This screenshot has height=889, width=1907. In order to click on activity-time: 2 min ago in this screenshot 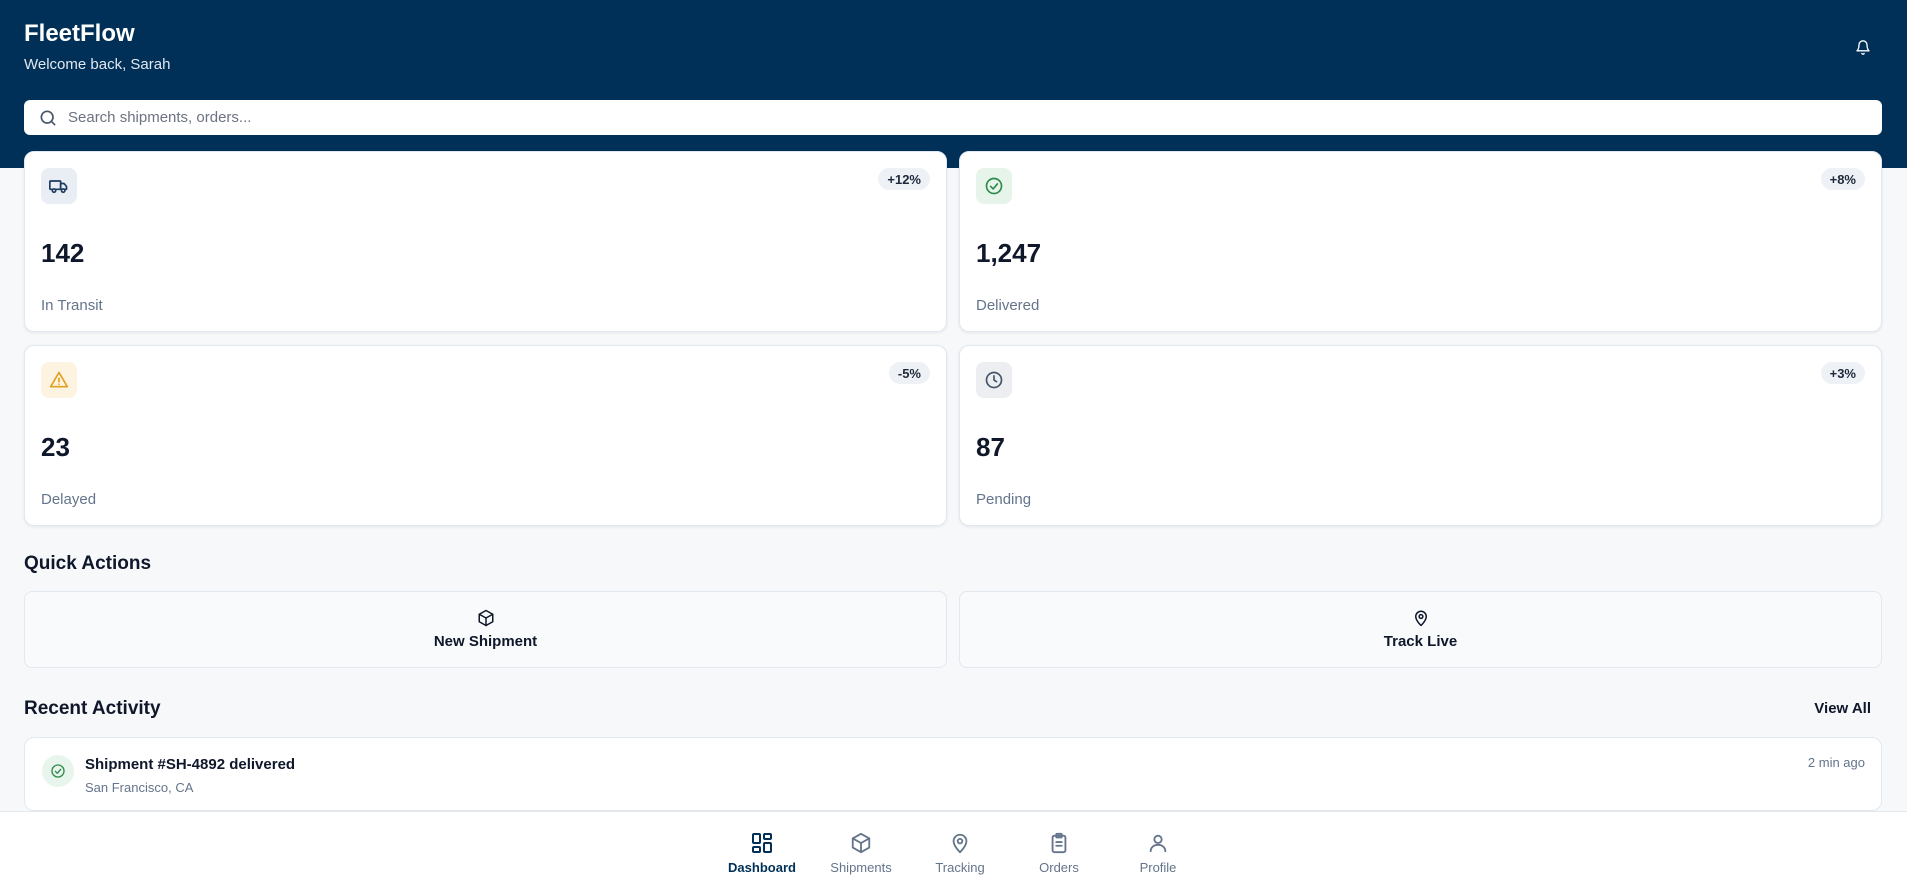, I will do `click(1836, 762)`.